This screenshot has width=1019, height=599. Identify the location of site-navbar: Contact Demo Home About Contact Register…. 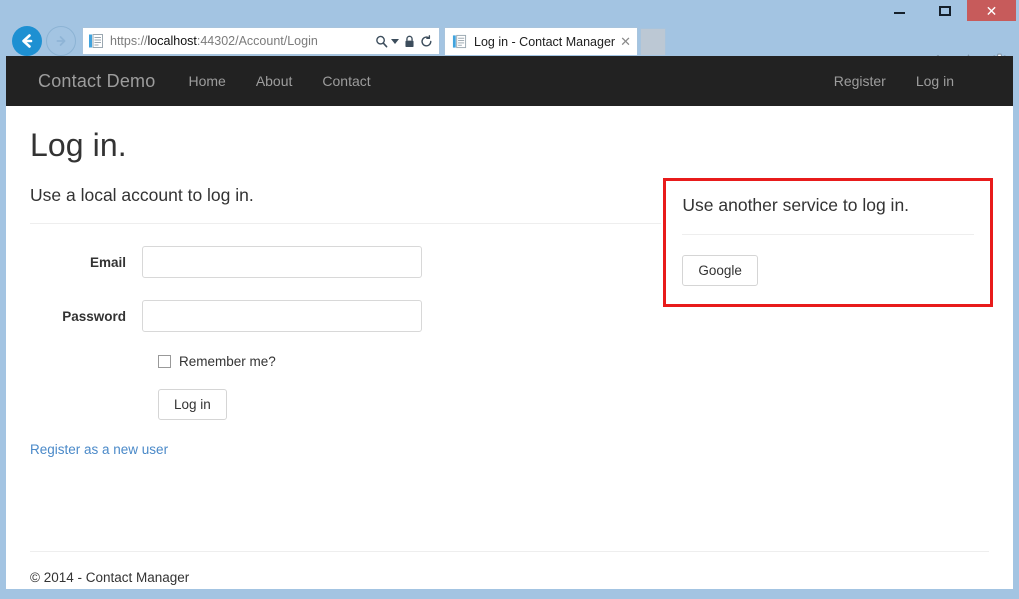
(509, 81).